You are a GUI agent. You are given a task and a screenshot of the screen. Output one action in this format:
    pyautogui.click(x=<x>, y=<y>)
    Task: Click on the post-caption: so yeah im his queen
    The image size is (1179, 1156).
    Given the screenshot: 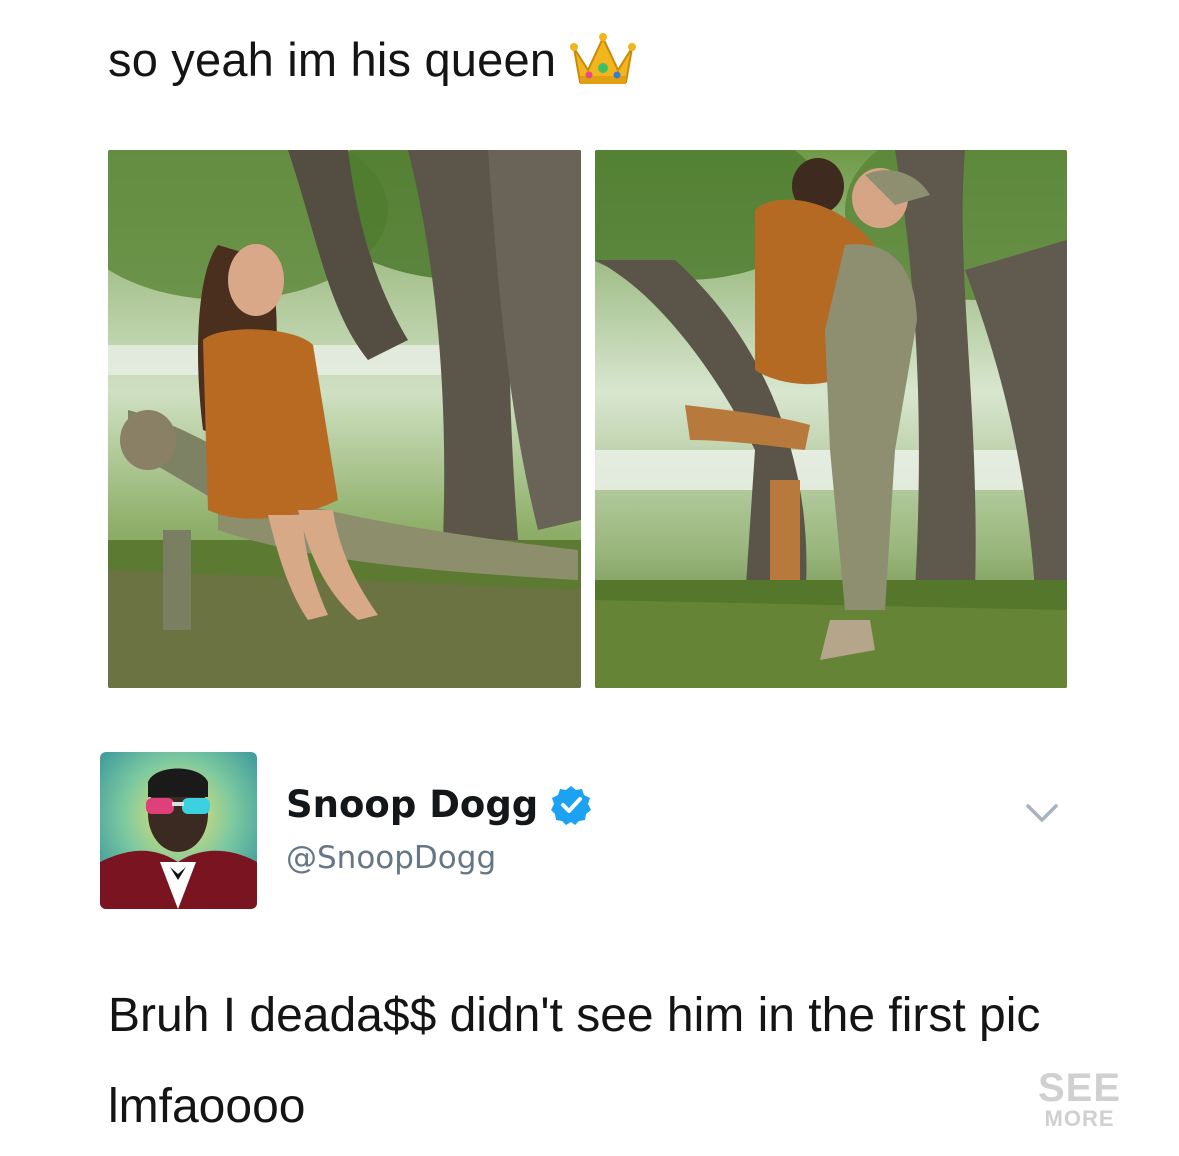 What is the action you would take?
    pyautogui.click(x=372, y=59)
    